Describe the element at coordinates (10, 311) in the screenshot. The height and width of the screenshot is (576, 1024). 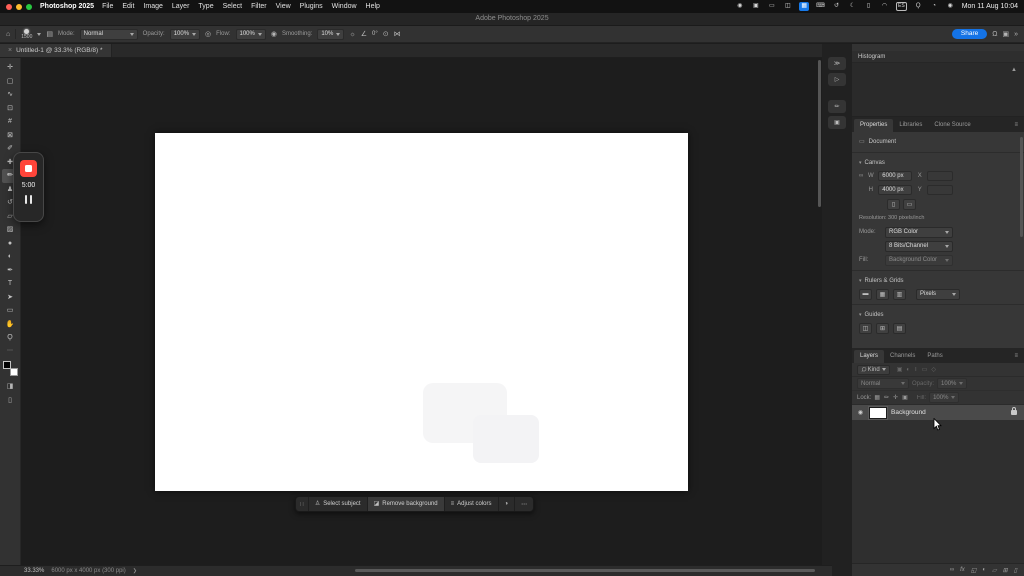
I see `rectangle-tool: ▭` at that location.